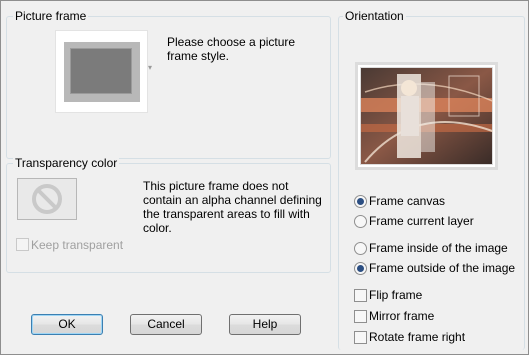  Describe the element at coordinates (417, 337) in the screenshot. I see `rotate-frame-right-label: Rotate frame right` at that location.